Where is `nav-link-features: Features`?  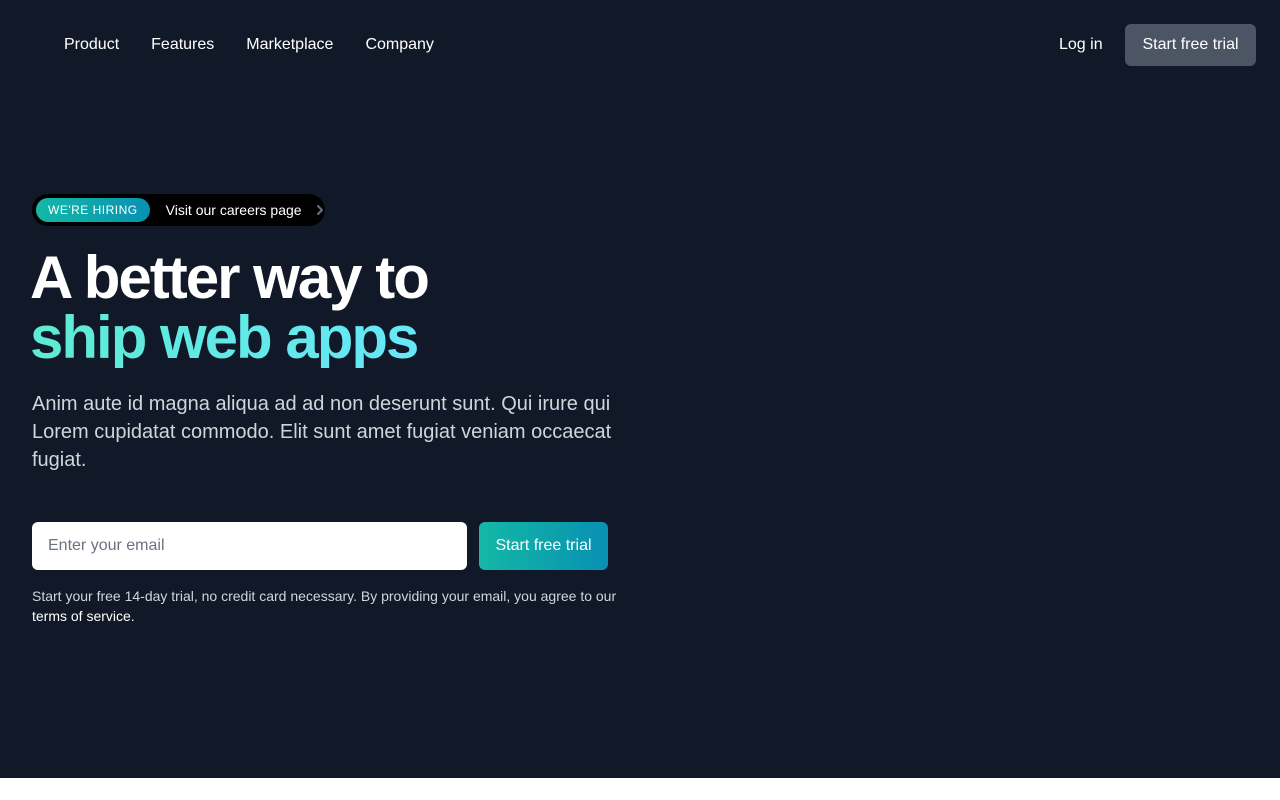 nav-link-features: Features is located at coordinates (182, 45).